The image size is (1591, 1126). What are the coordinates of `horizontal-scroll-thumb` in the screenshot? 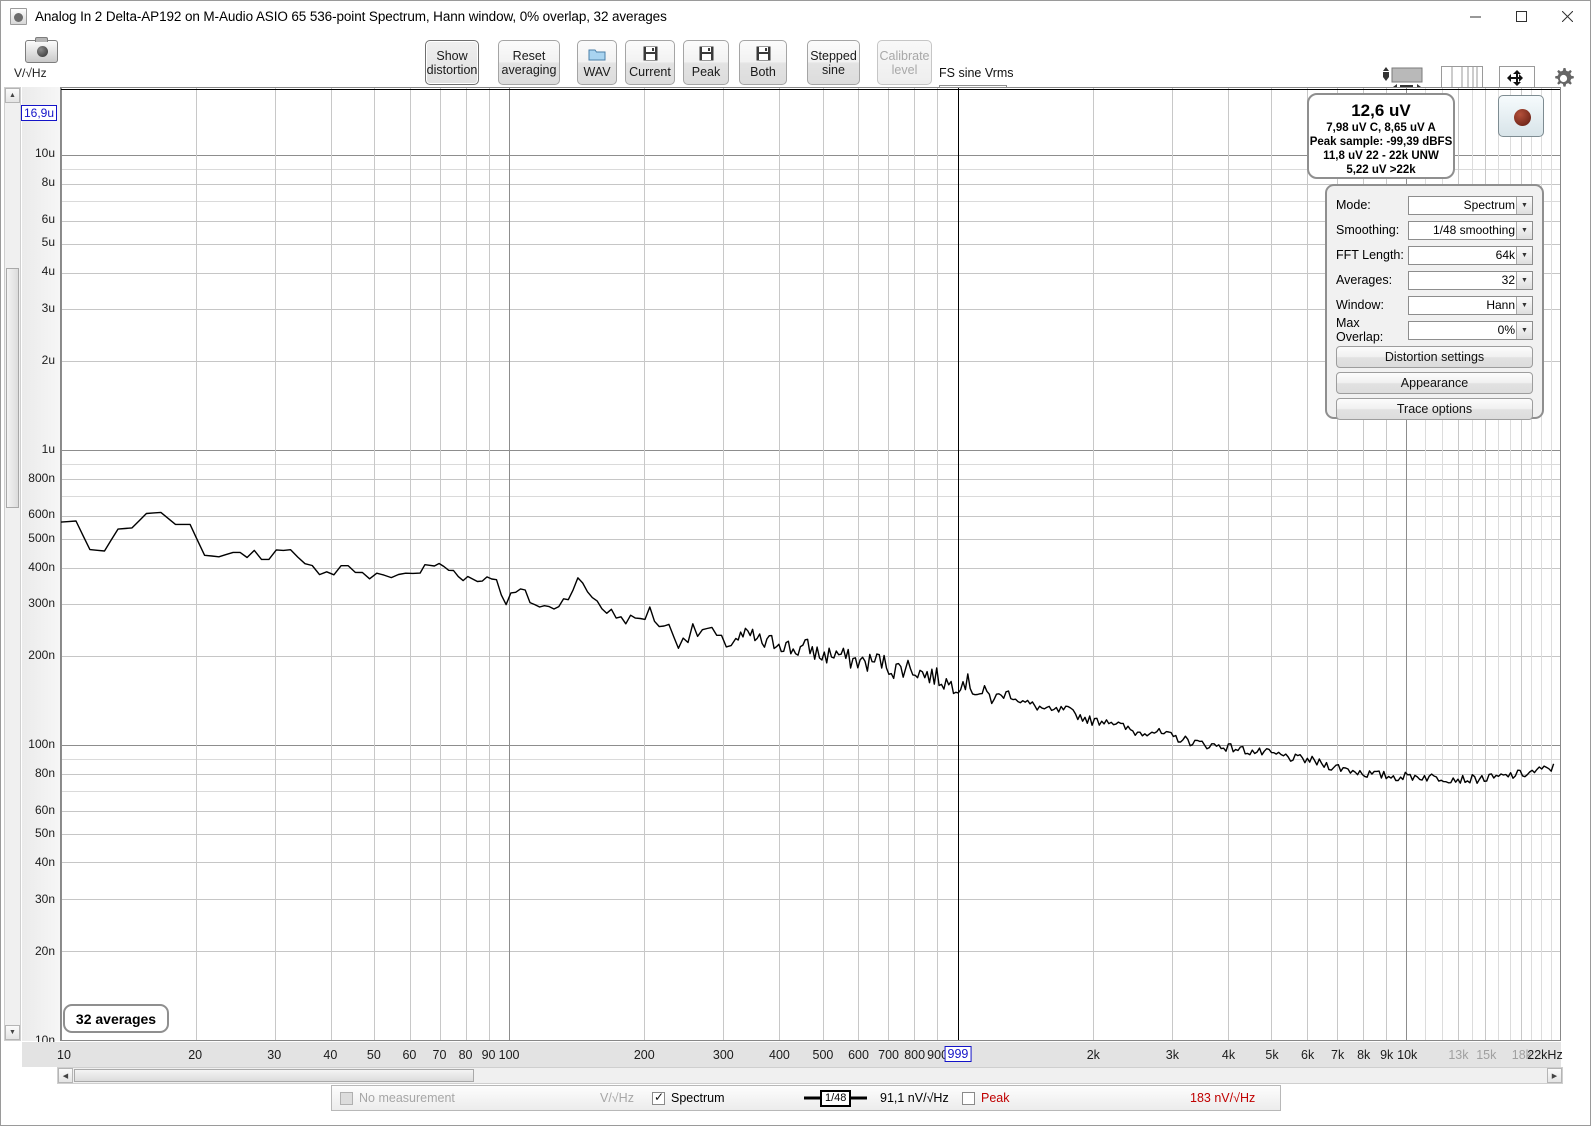 It's located at (274, 1075).